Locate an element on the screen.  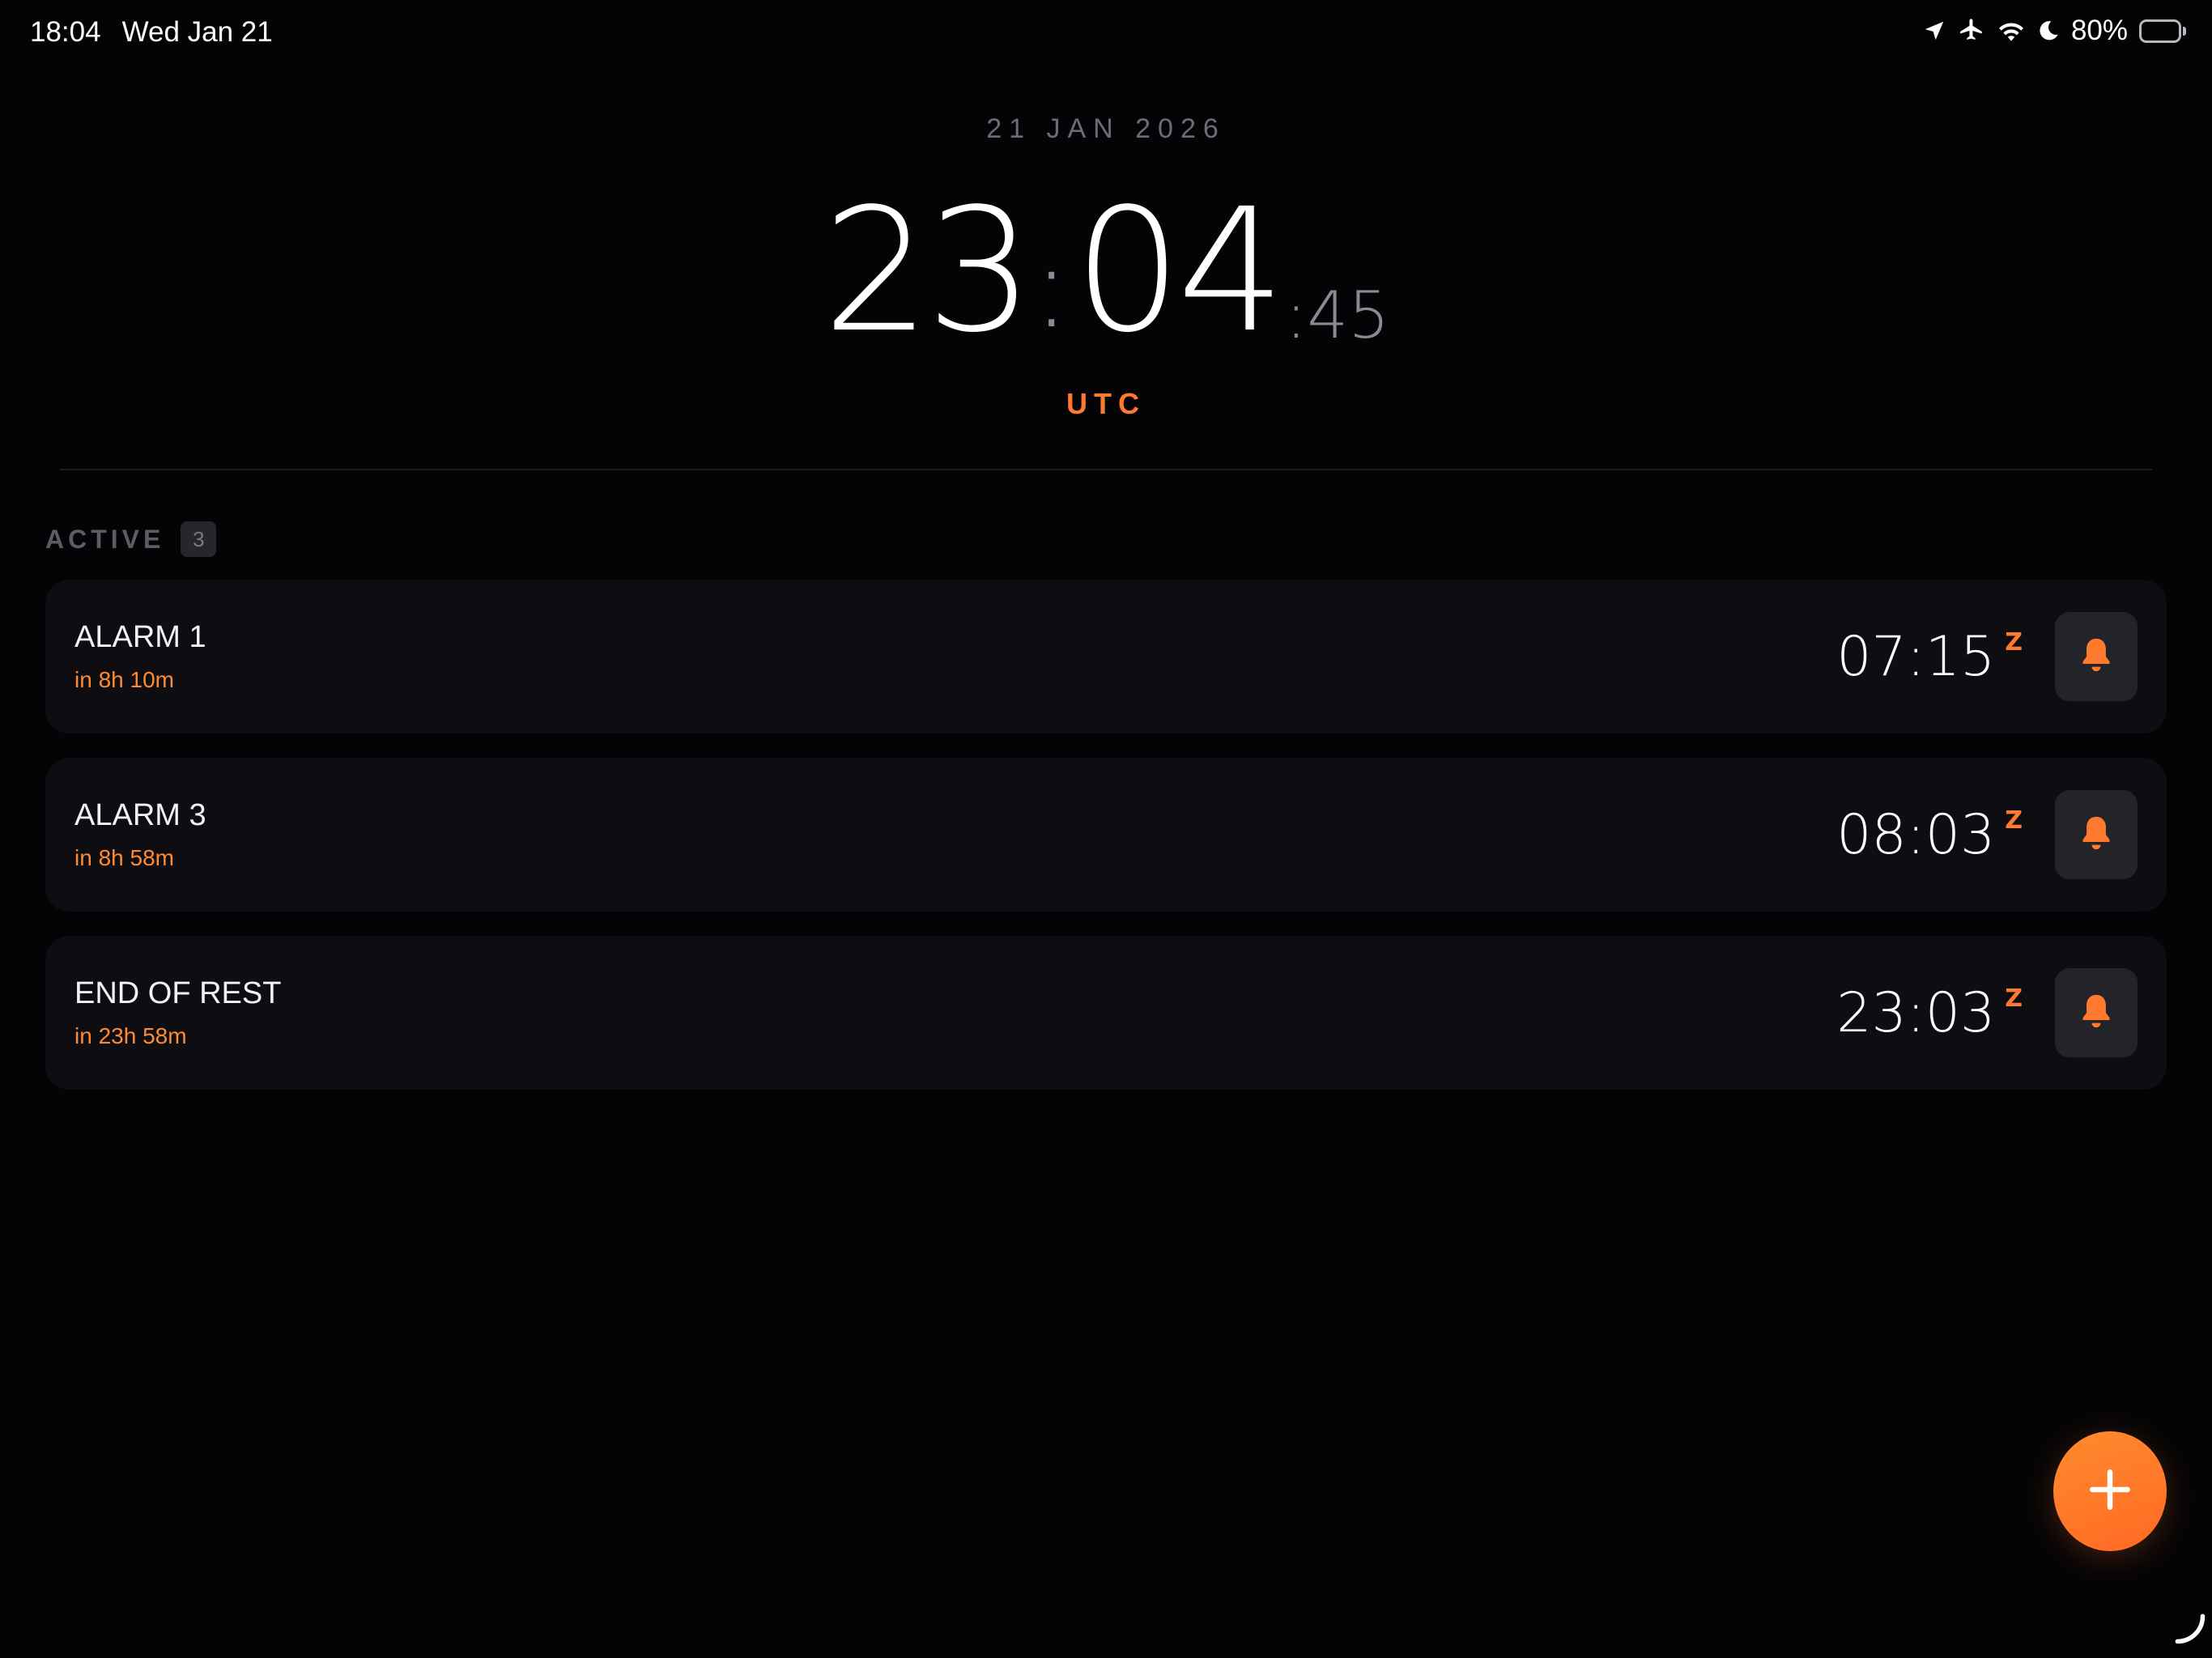
alarm-time-value: 23:03 is located at coordinates (1916, 1013).